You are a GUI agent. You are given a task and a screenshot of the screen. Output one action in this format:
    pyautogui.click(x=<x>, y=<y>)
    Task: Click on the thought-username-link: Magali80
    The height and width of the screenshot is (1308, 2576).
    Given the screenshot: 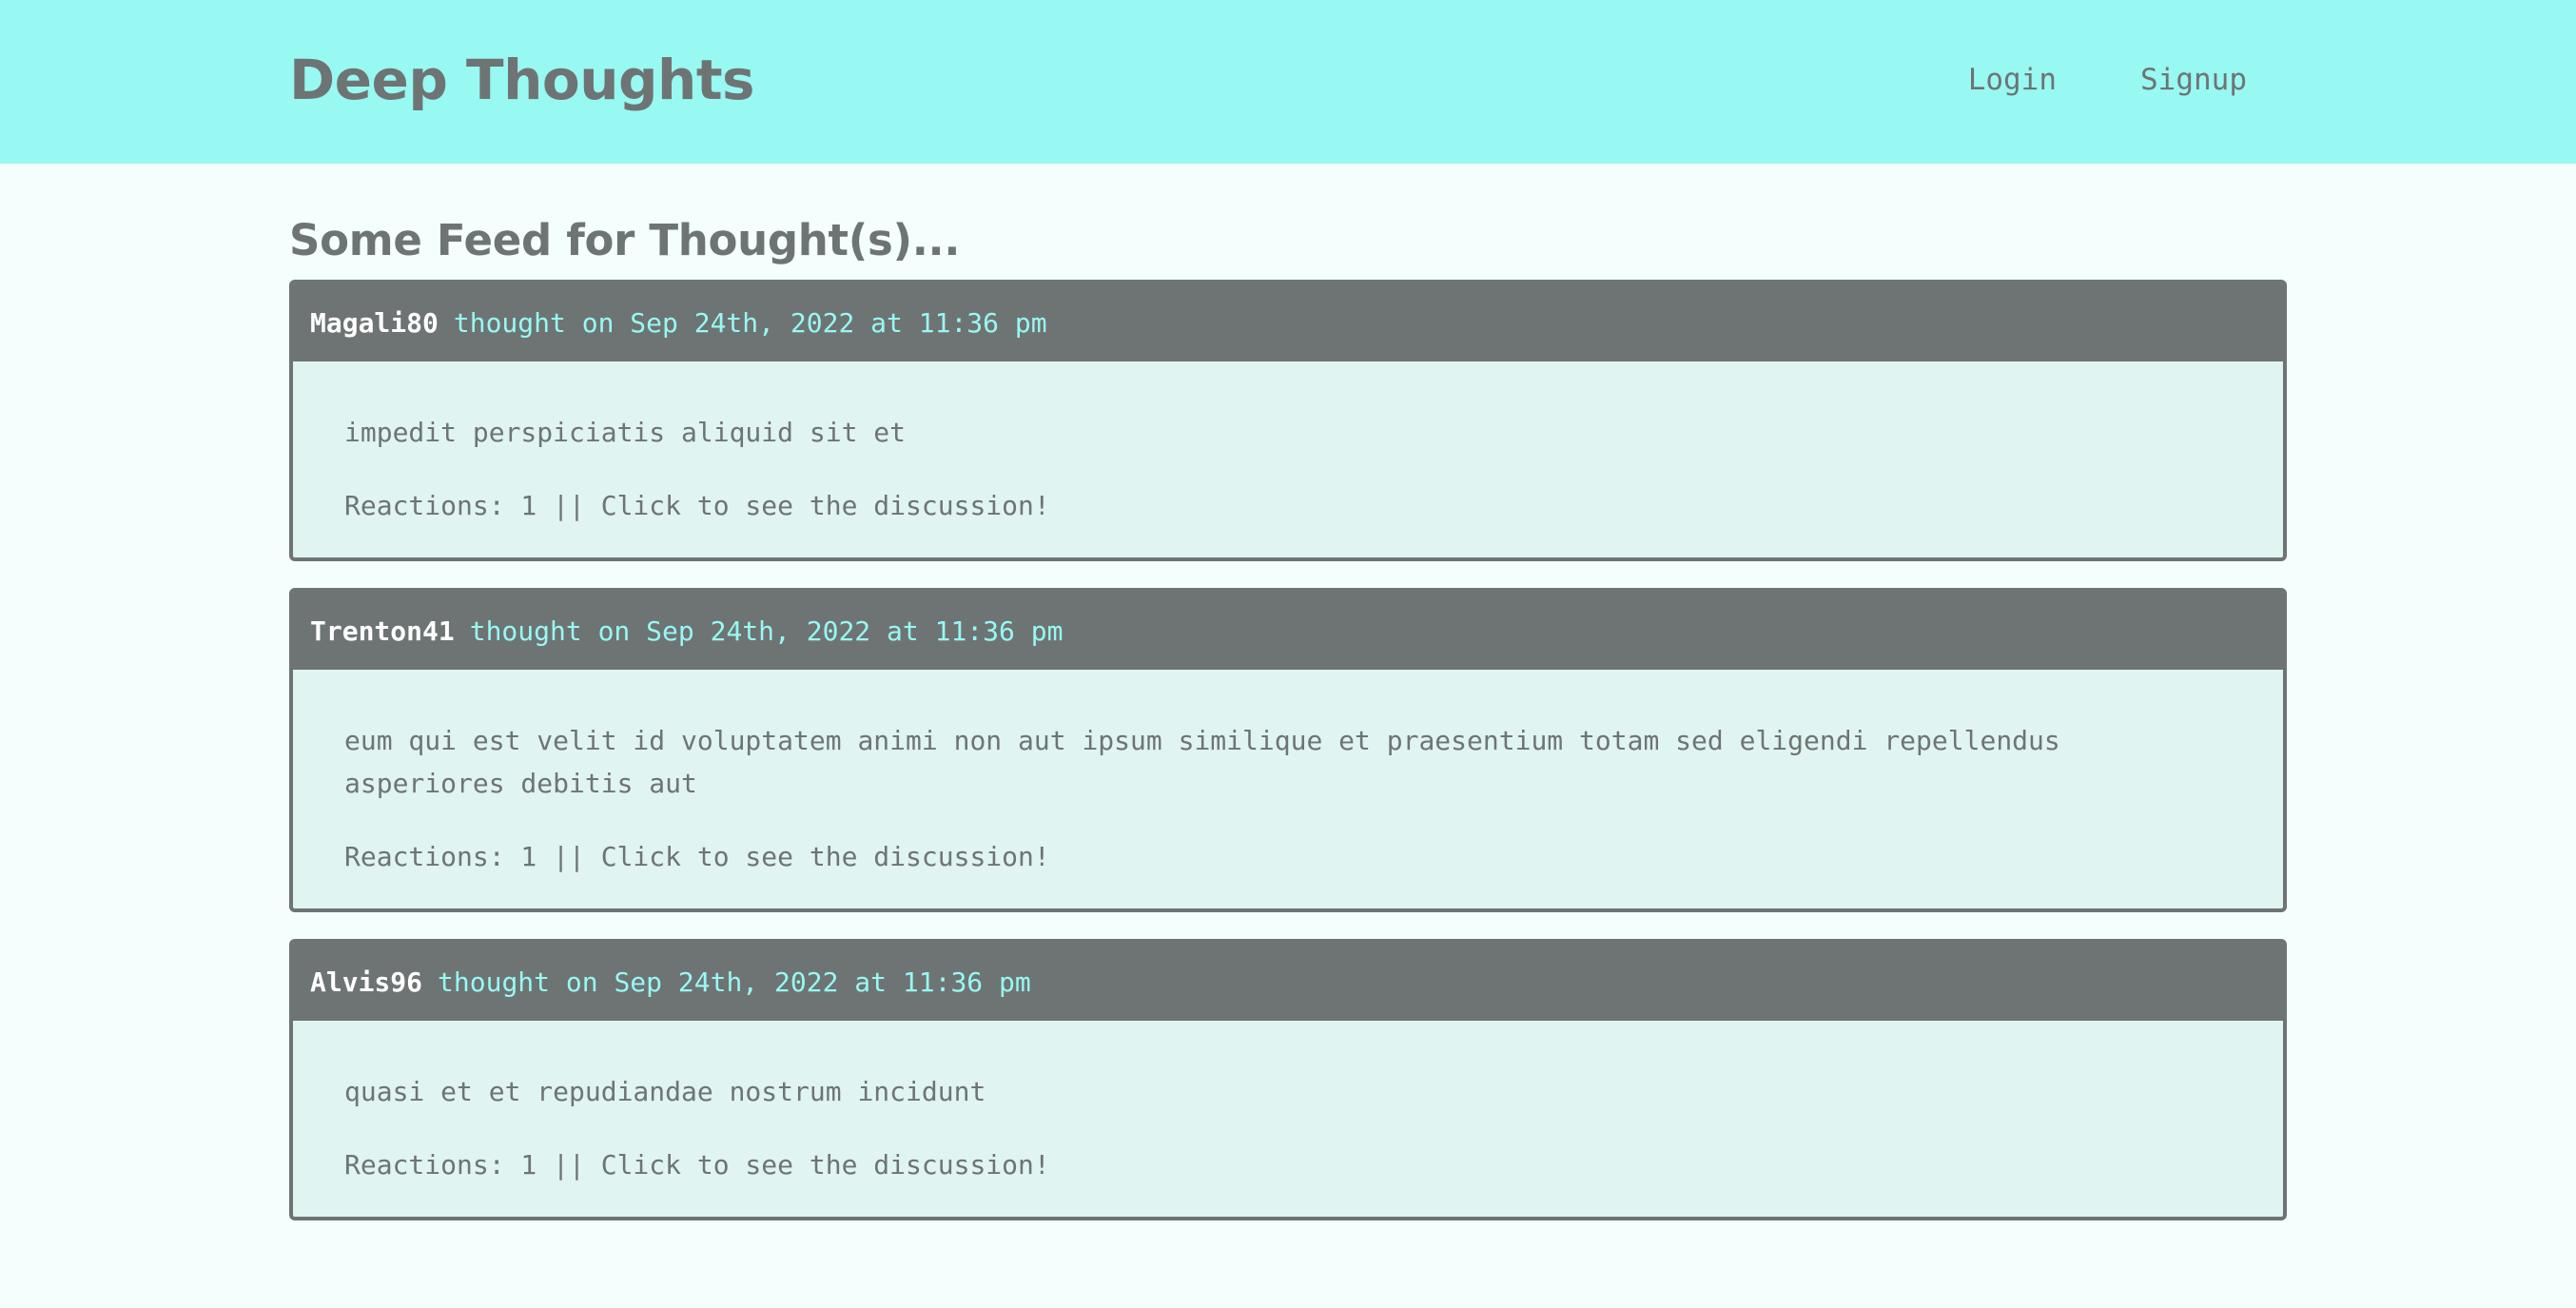 What is the action you would take?
    pyautogui.click(x=375, y=323)
    